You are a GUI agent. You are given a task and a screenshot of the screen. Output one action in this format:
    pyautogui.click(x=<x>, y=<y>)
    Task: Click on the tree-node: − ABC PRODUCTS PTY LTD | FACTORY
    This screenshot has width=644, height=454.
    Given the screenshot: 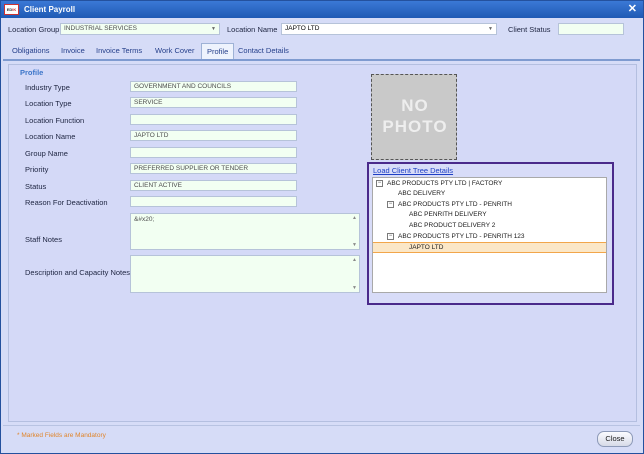 What is the action you would take?
    pyautogui.click(x=490, y=184)
    